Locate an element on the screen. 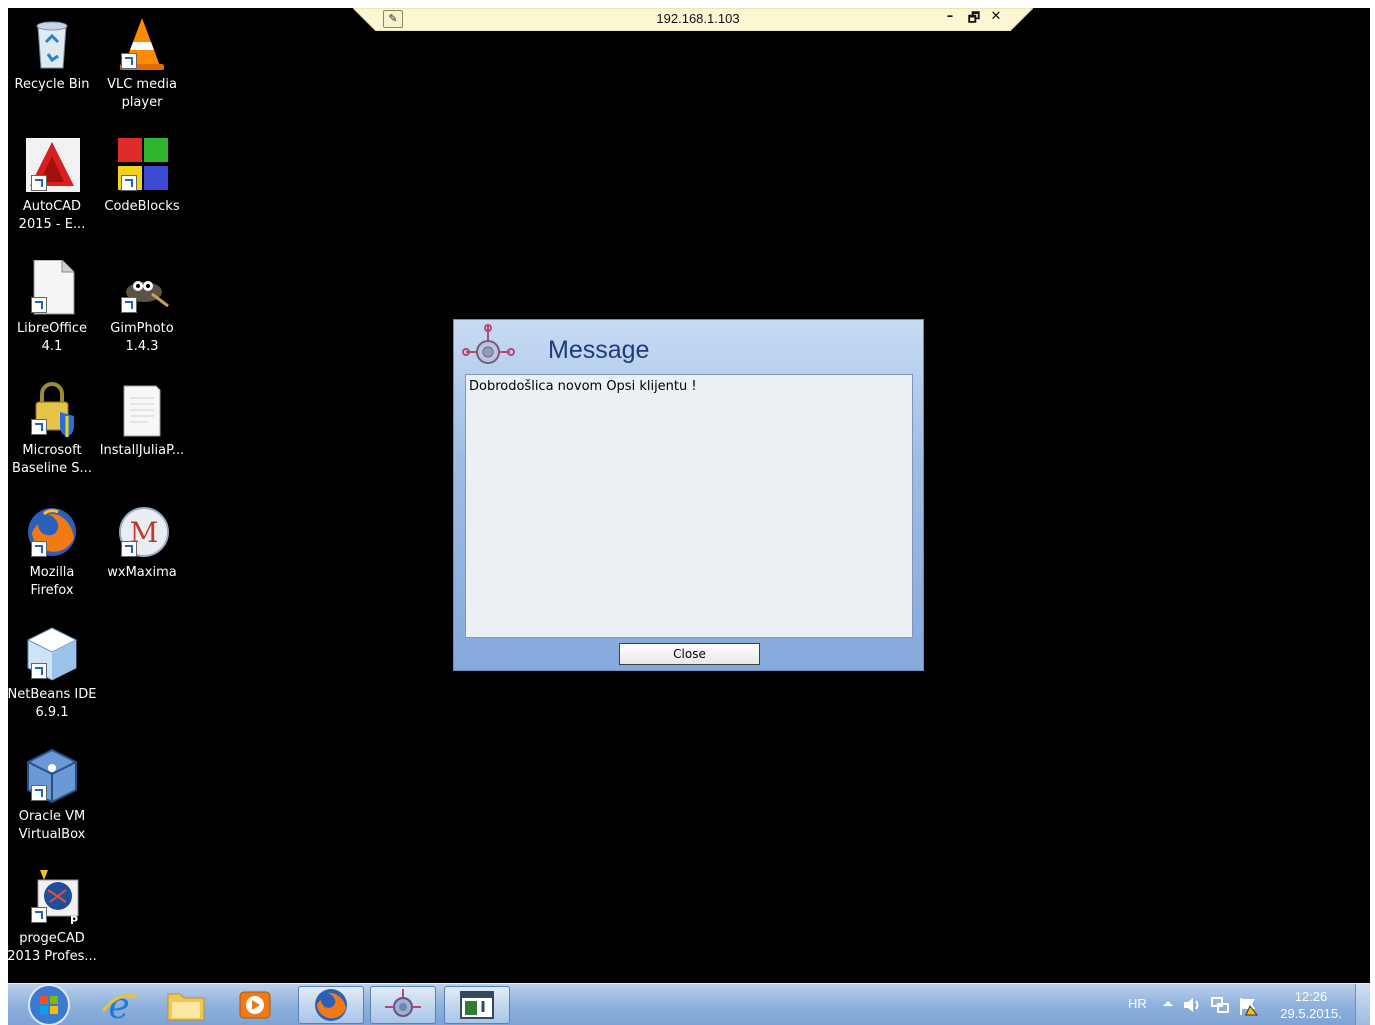  language-indicator: HR is located at coordinates (1137, 1003).